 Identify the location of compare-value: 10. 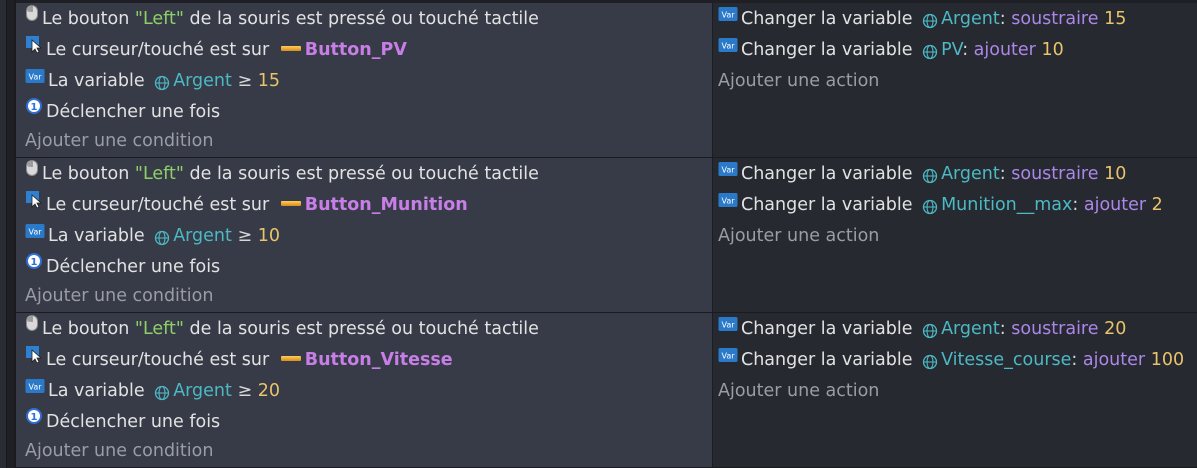
(268, 236).